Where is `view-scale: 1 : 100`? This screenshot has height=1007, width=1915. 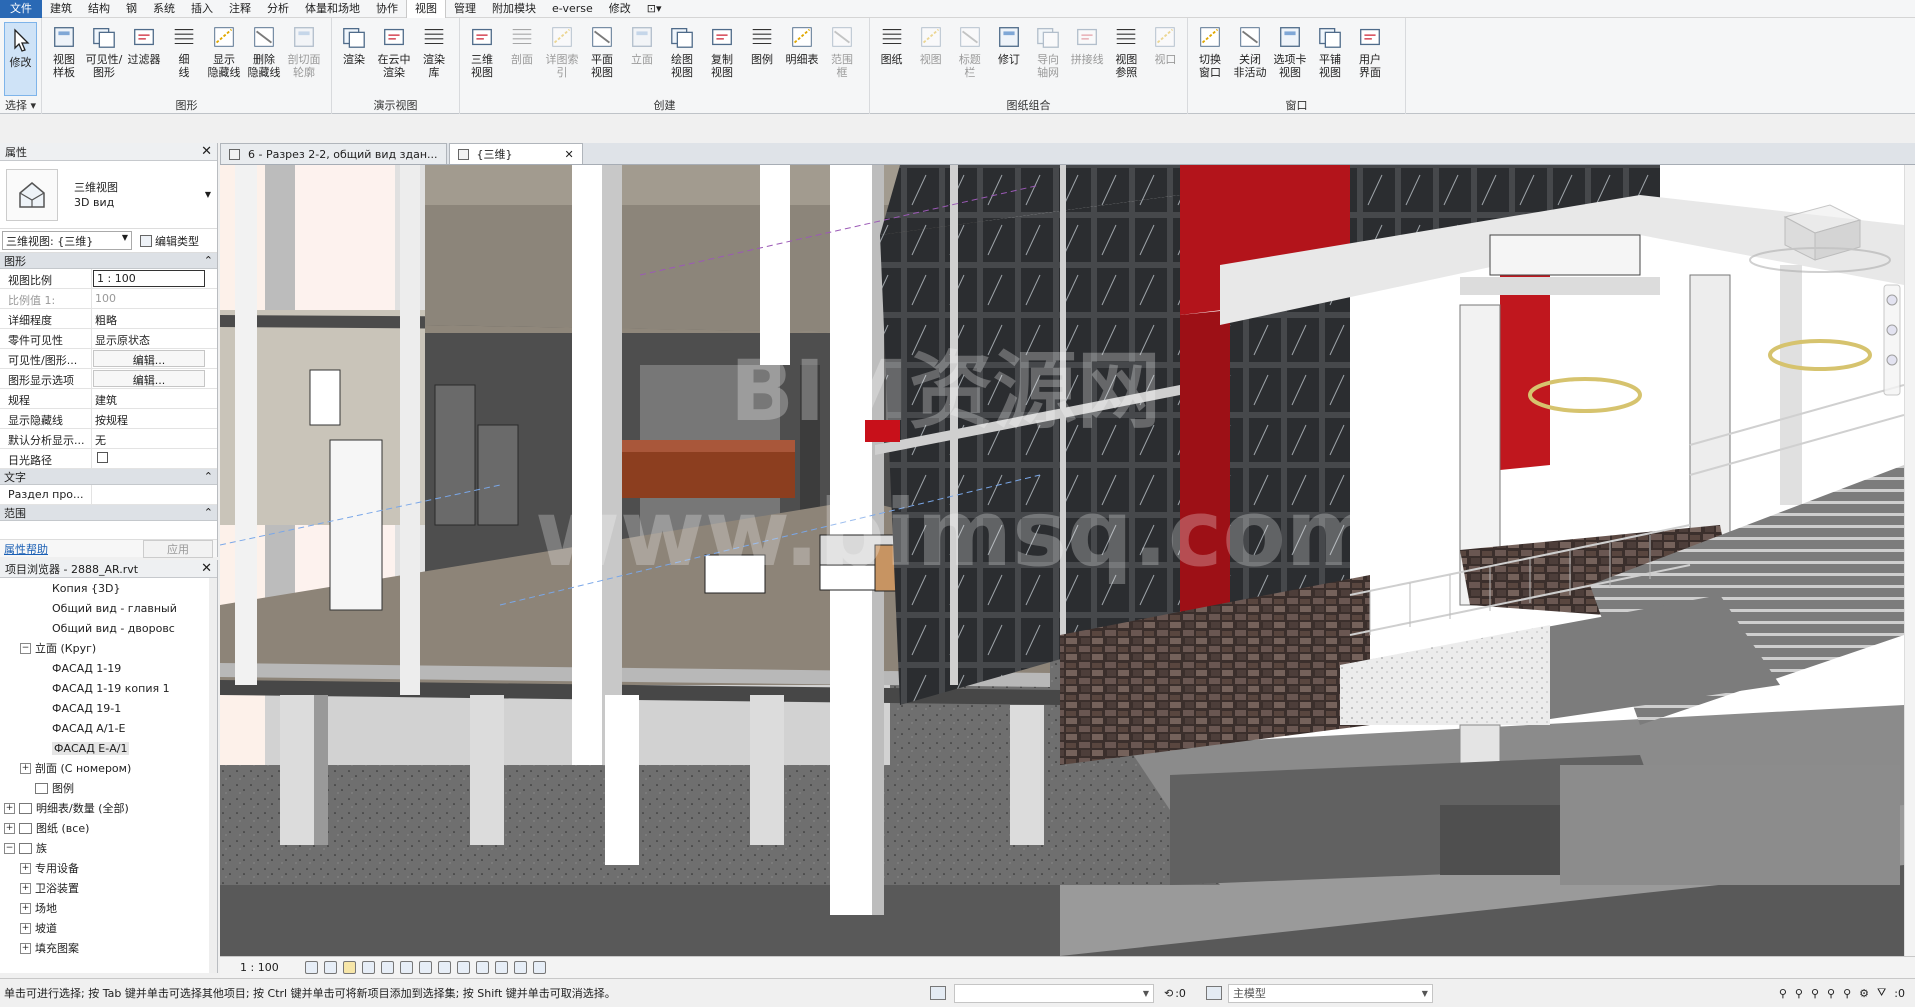
view-scale: 1 : 100 is located at coordinates (259, 967).